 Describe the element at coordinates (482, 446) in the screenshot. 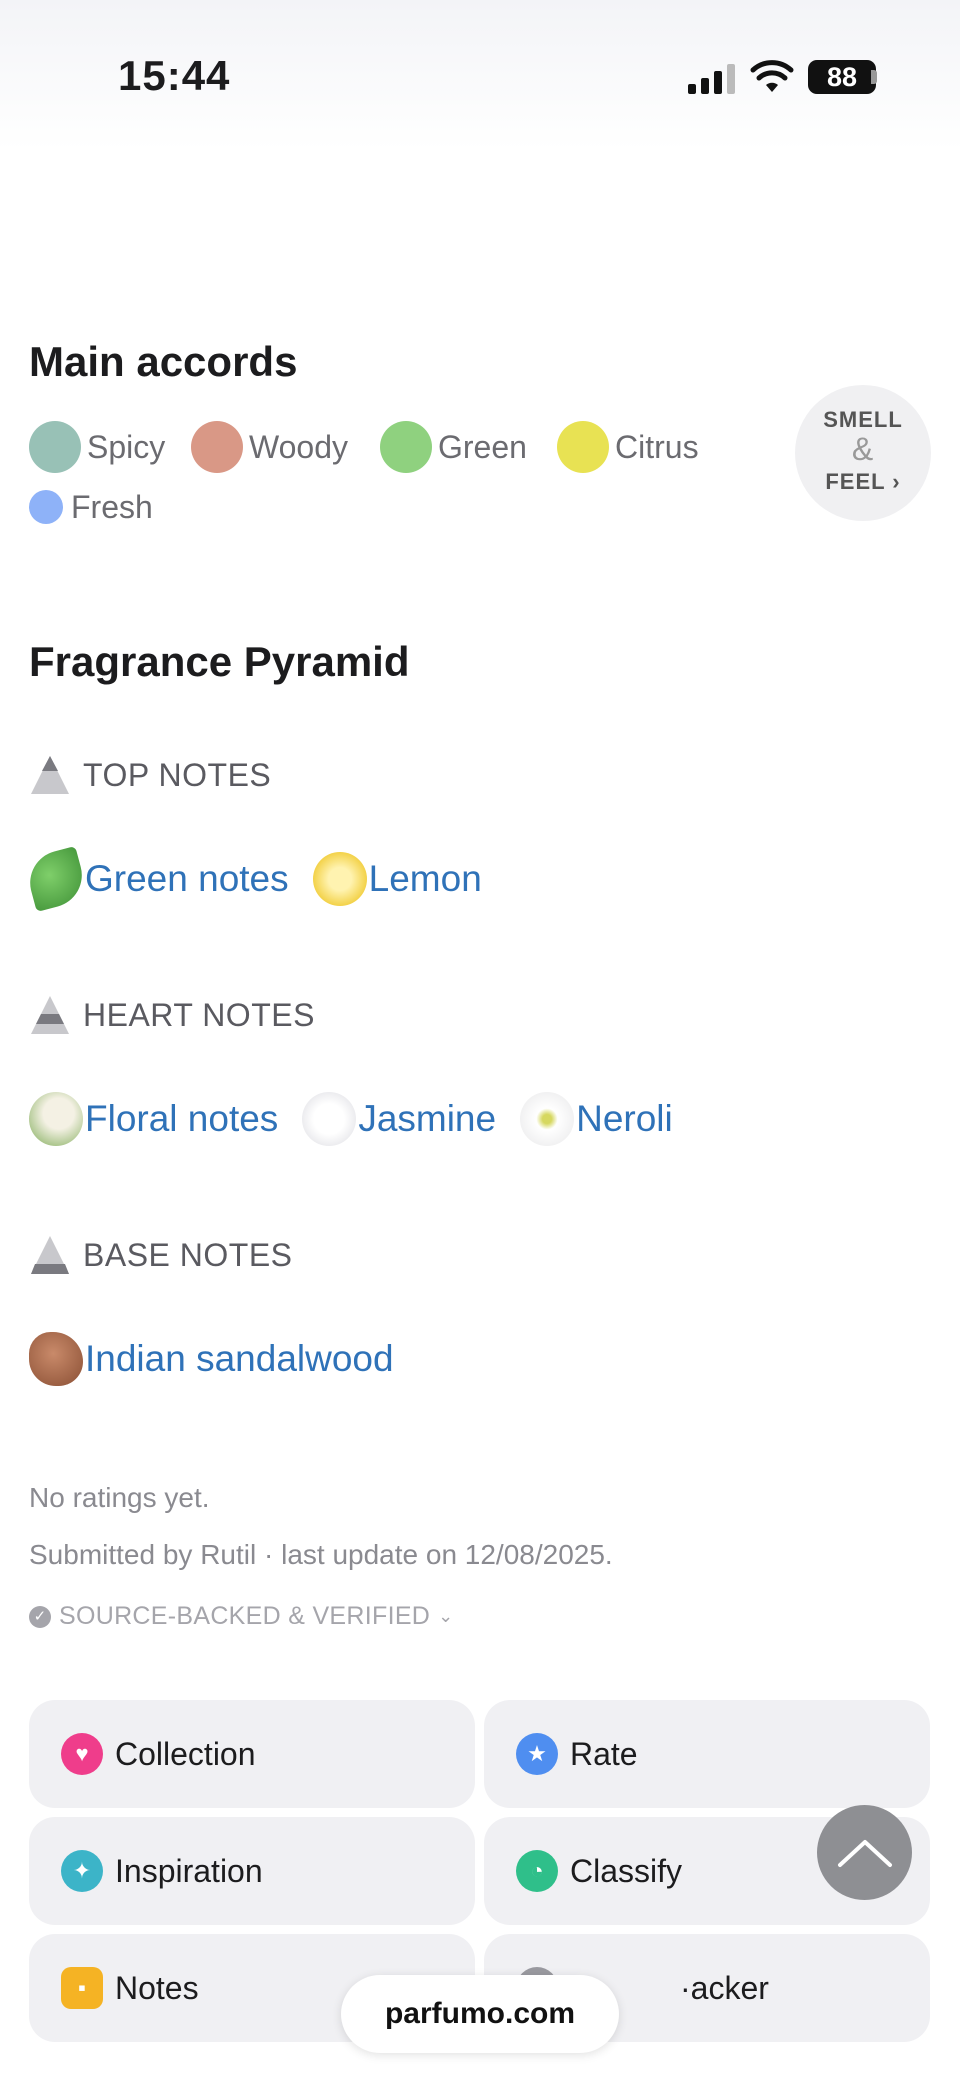

I see `accord-label: Green` at that location.